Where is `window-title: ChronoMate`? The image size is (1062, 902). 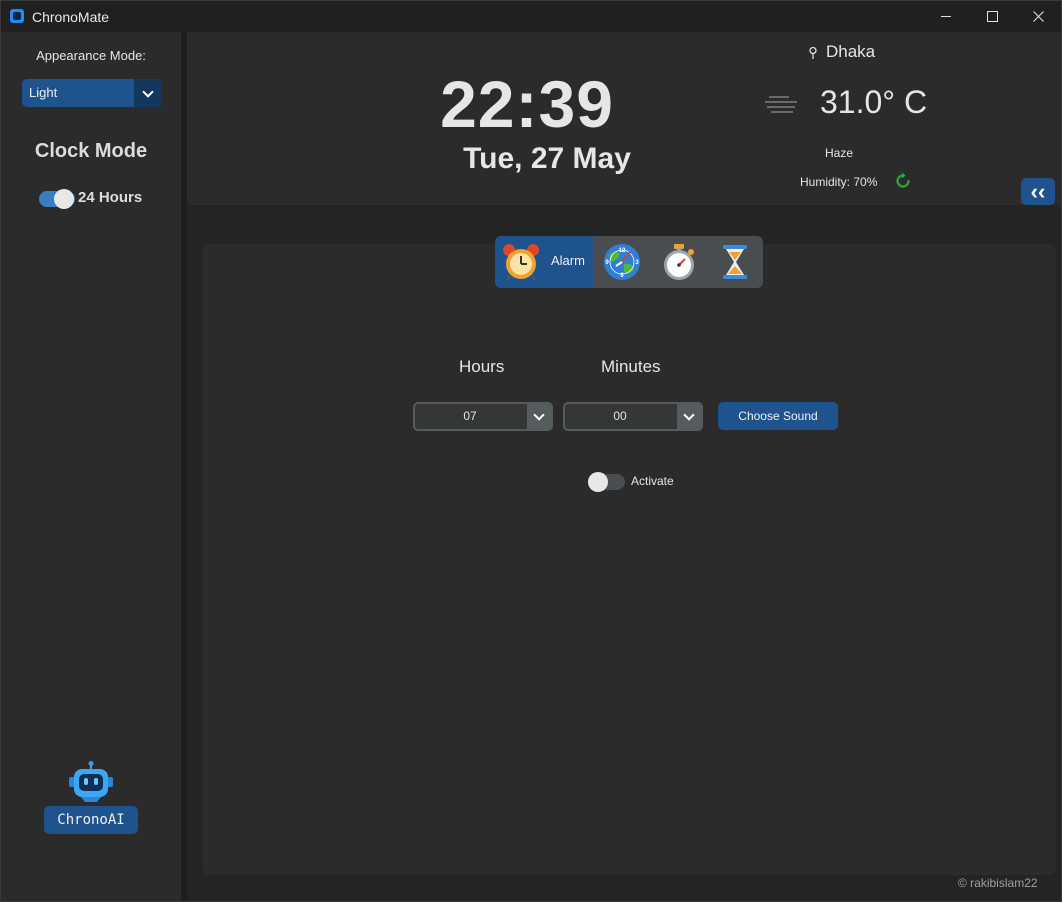
window-title: ChronoMate is located at coordinates (71, 17).